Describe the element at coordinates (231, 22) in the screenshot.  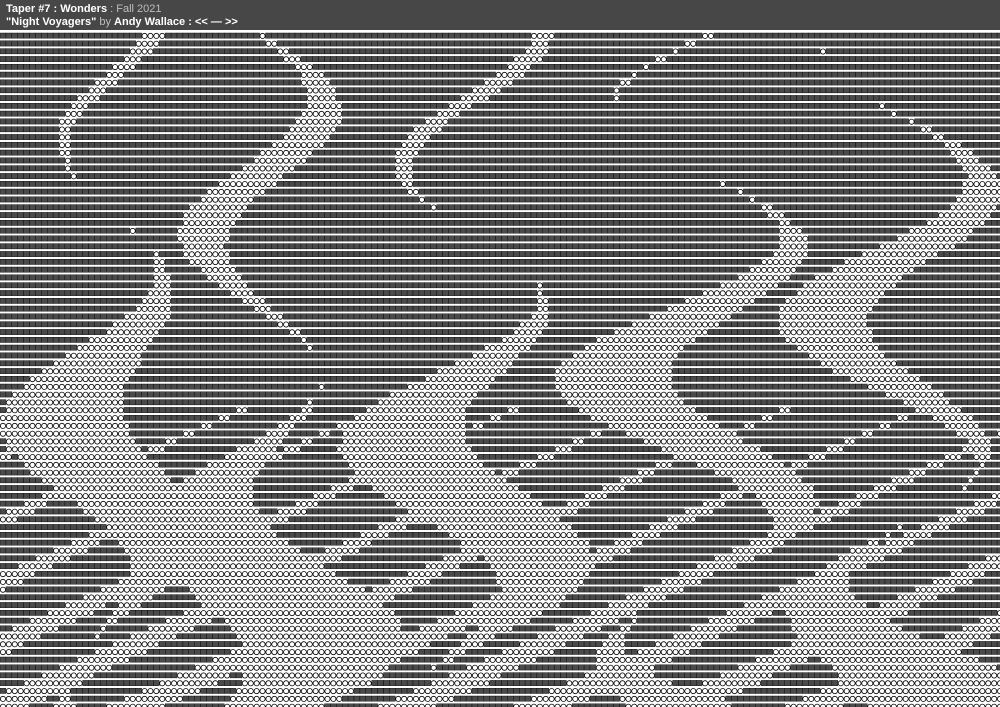
I see `next-link: >>` at that location.